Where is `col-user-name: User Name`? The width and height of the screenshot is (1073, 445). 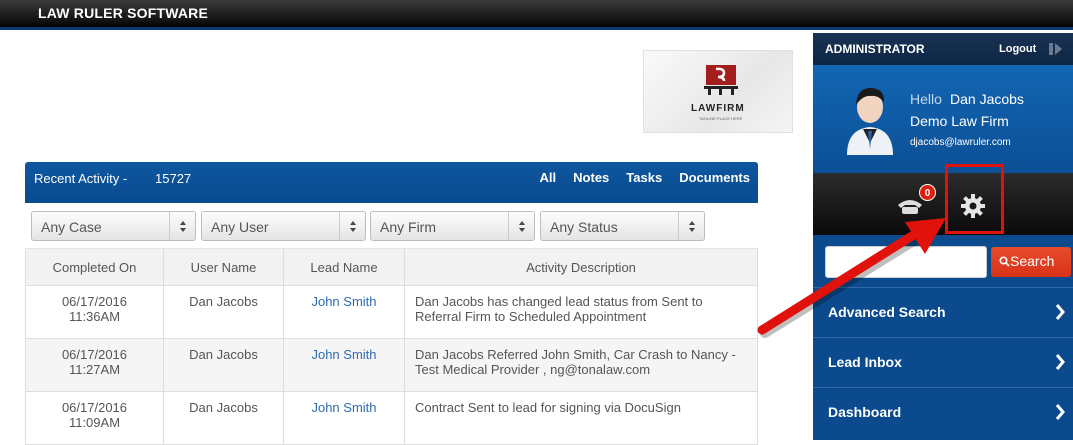
col-user-name: User Name is located at coordinates (223, 267).